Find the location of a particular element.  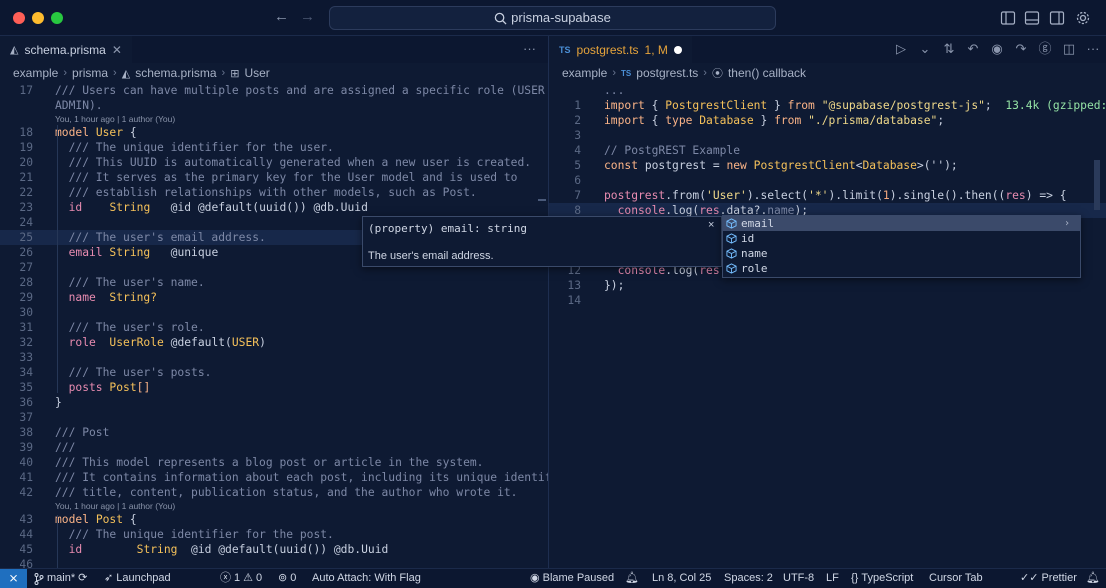

code-line: 4 // PostgREST Example is located at coordinates (827, 150).